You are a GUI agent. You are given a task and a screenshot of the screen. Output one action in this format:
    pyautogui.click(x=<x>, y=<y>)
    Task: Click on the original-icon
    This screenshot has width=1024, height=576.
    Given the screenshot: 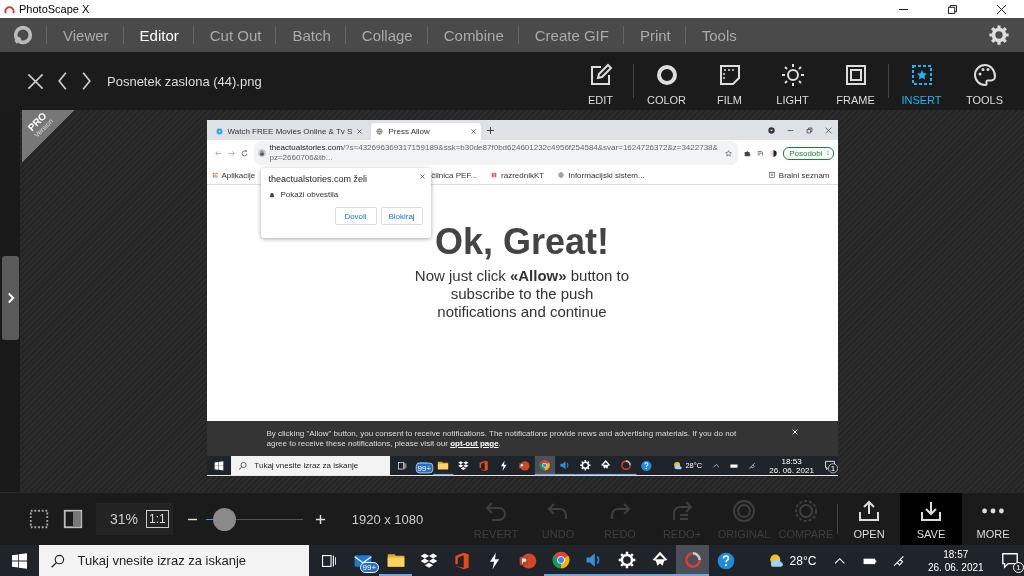 What is the action you would take?
    pyautogui.click(x=744, y=511)
    